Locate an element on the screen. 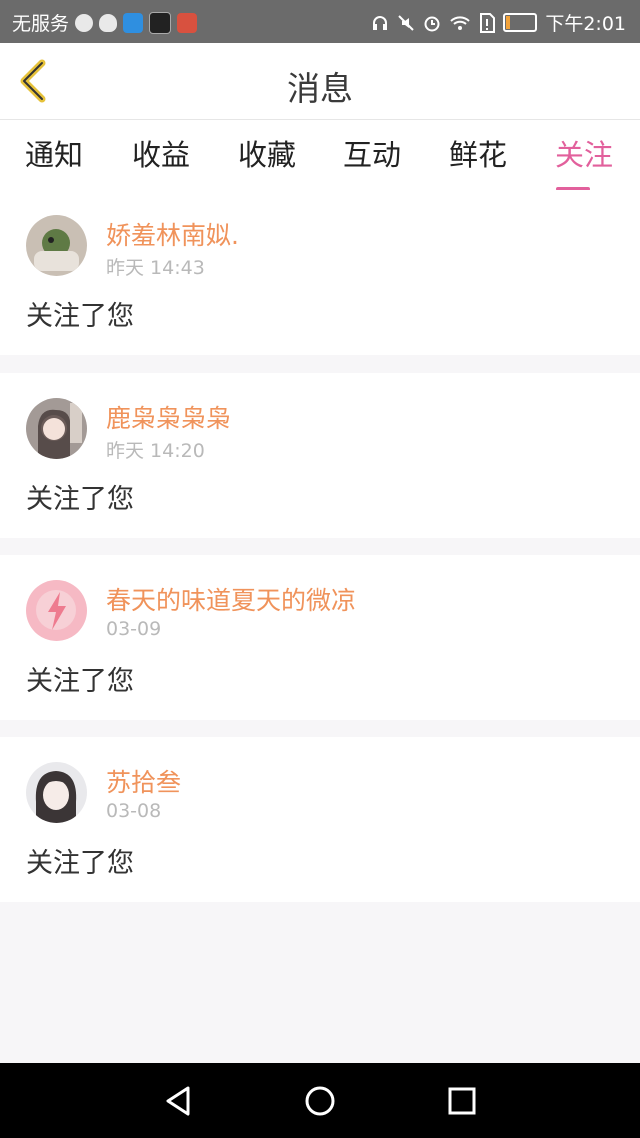 The width and height of the screenshot is (640, 1138). status-bar-right: 下午2:01 is located at coordinates (498, 22).